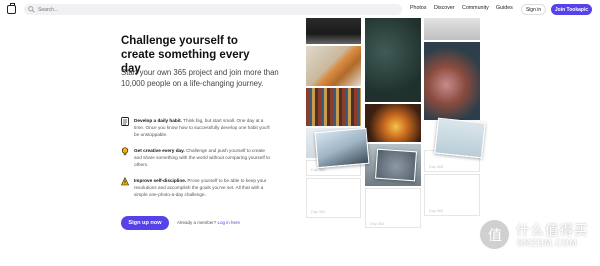 The image size is (600, 266). What do you see at coordinates (31, 9) in the screenshot?
I see `search-icon` at bounding box center [31, 9].